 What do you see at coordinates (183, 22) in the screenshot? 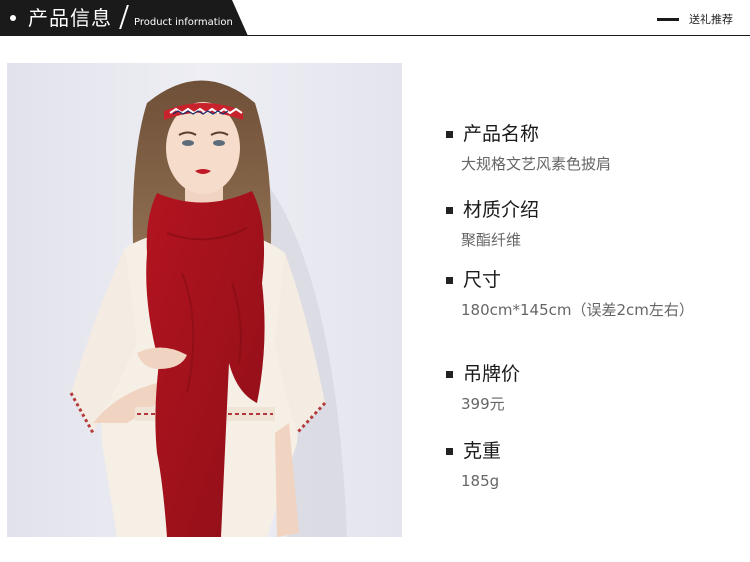
I see `section-subtitle: Product information` at bounding box center [183, 22].